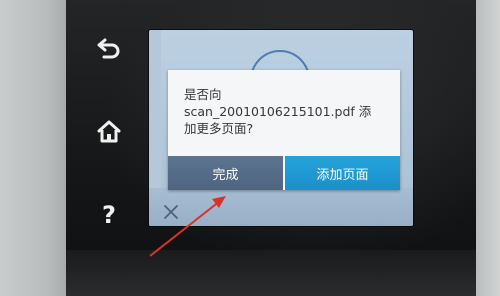 The image size is (500, 296). I want to click on home-icon, so click(109, 131).